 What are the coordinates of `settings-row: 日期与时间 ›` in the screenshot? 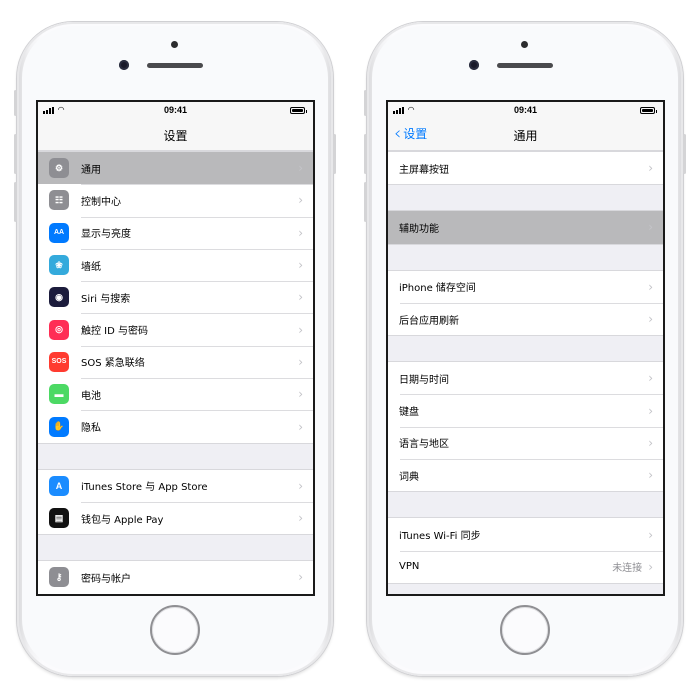 It's located at (525, 378).